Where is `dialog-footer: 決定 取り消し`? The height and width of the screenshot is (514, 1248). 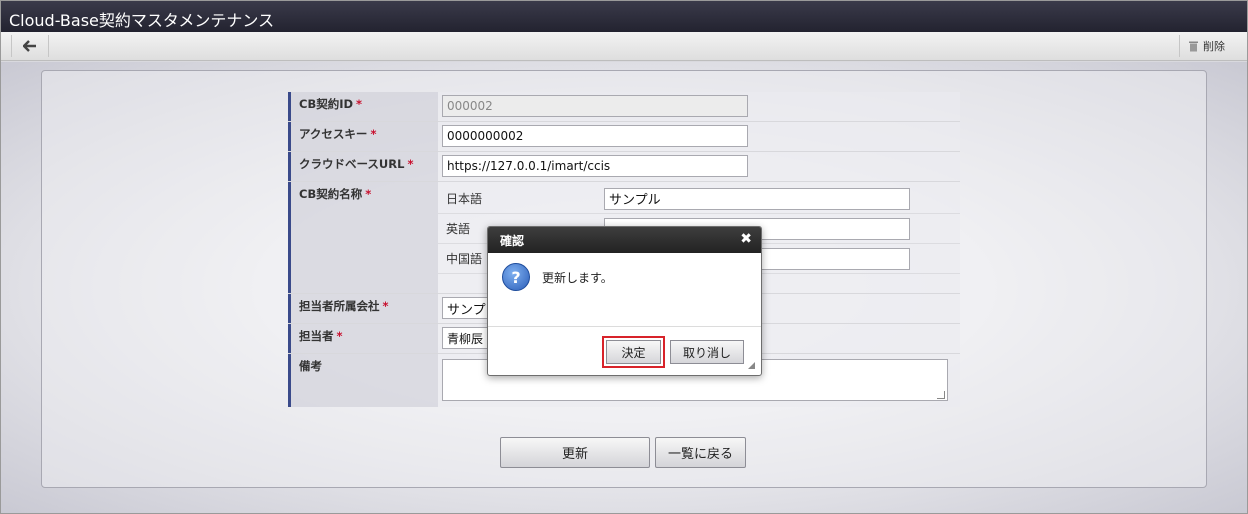 dialog-footer: 決定 取り消し is located at coordinates (624, 351).